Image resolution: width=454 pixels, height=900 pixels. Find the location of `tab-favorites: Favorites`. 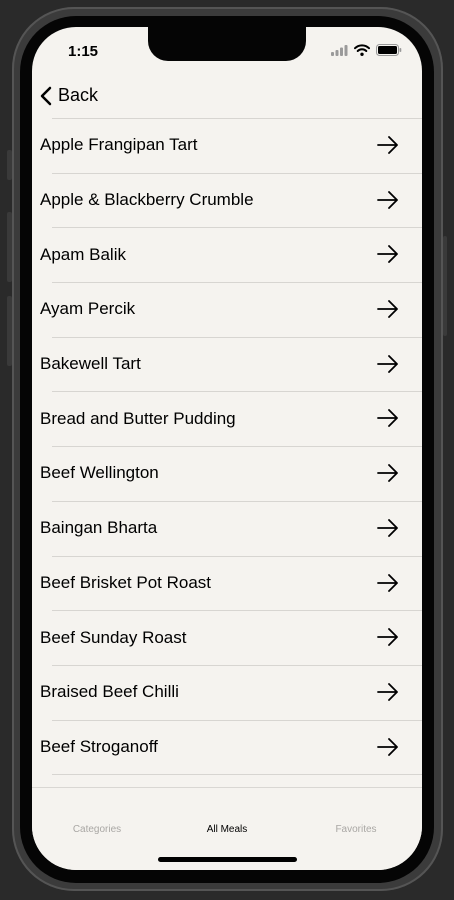

tab-favorites: Favorites is located at coordinates (356, 829).